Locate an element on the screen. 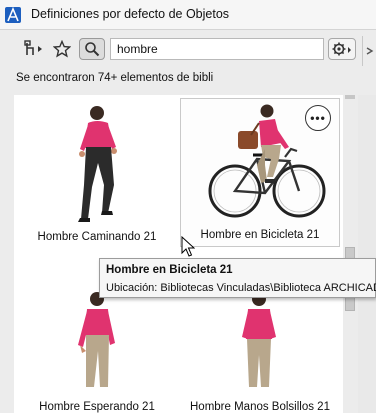 The width and height of the screenshot is (376, 413). tooltip-title: Hombre en Bicicleta 21 is located at coordinates (169, 270).